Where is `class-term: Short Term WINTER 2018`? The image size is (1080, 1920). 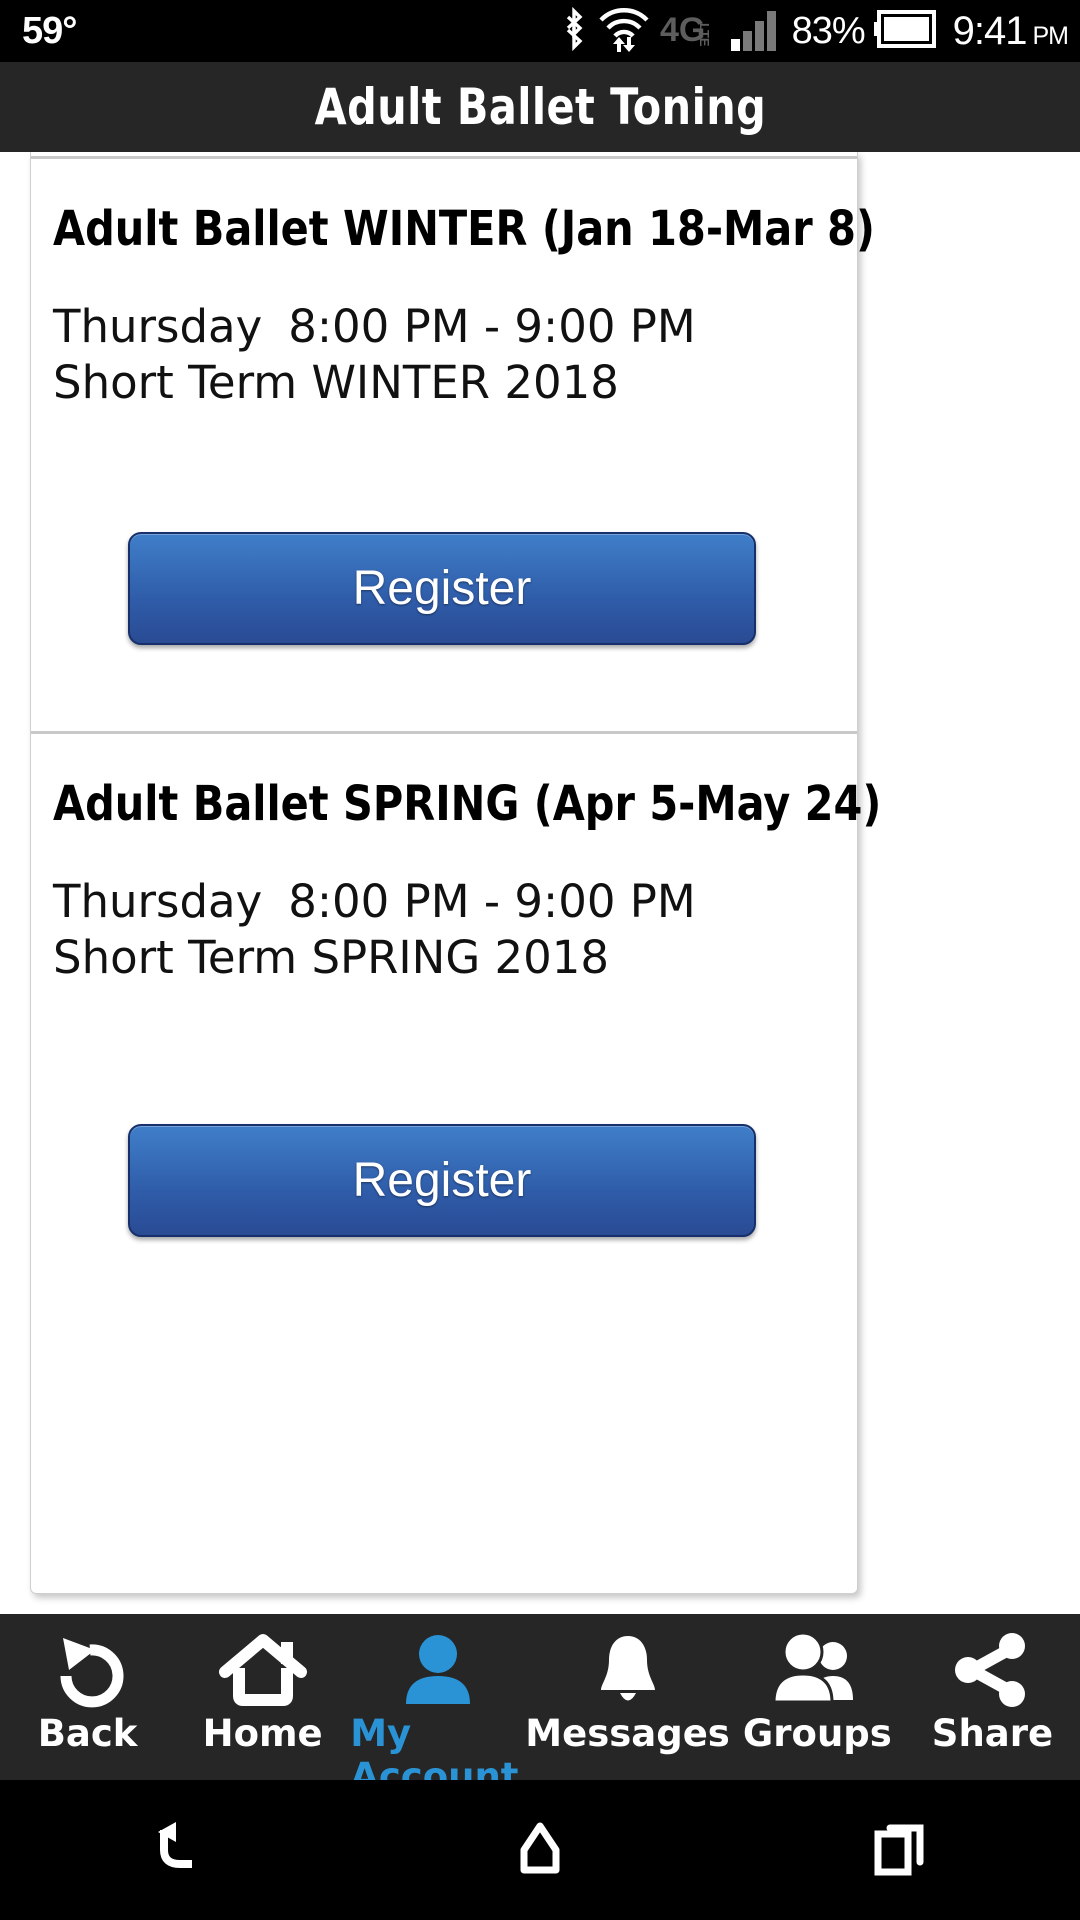
class-term: Short Term WINTER 2018 is located at coordinates (336, 383).